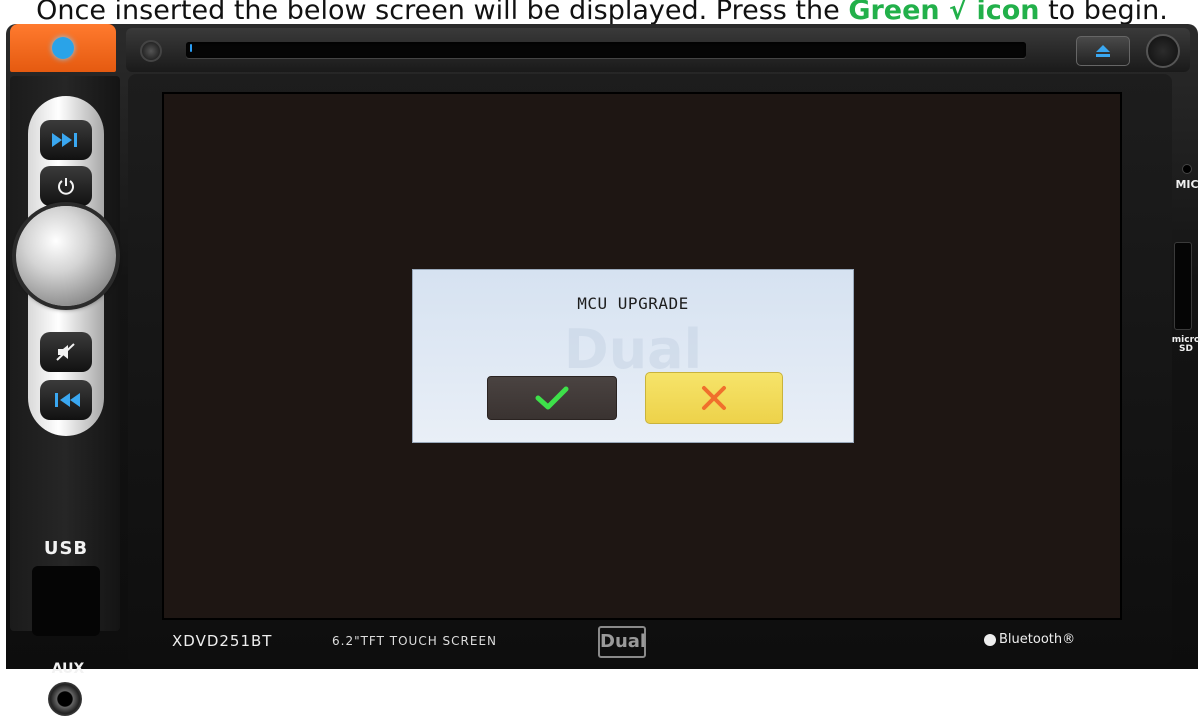  What do you see at coordinates (415, 641) in the screenshot?
I see `screen-spec: 6.2"TFT TOUCH SCREEN` at bounding box center [415, 641].